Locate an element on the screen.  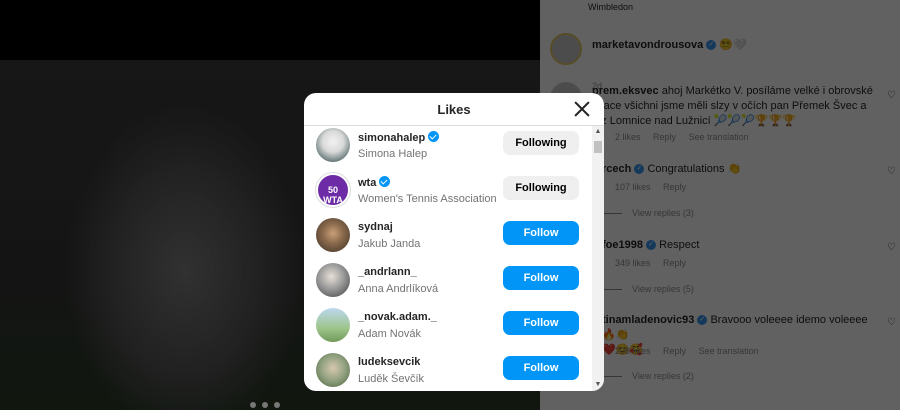
username: _andrlann_ is located at coordinates (387, 272).